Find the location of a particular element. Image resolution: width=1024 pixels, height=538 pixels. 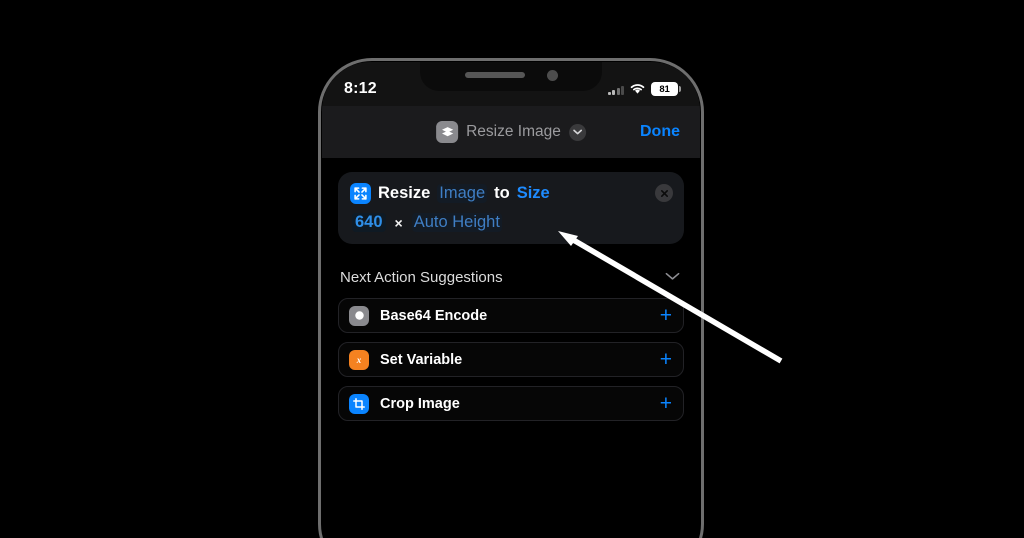

front-camera-icon is located at coordinates (552, 75).